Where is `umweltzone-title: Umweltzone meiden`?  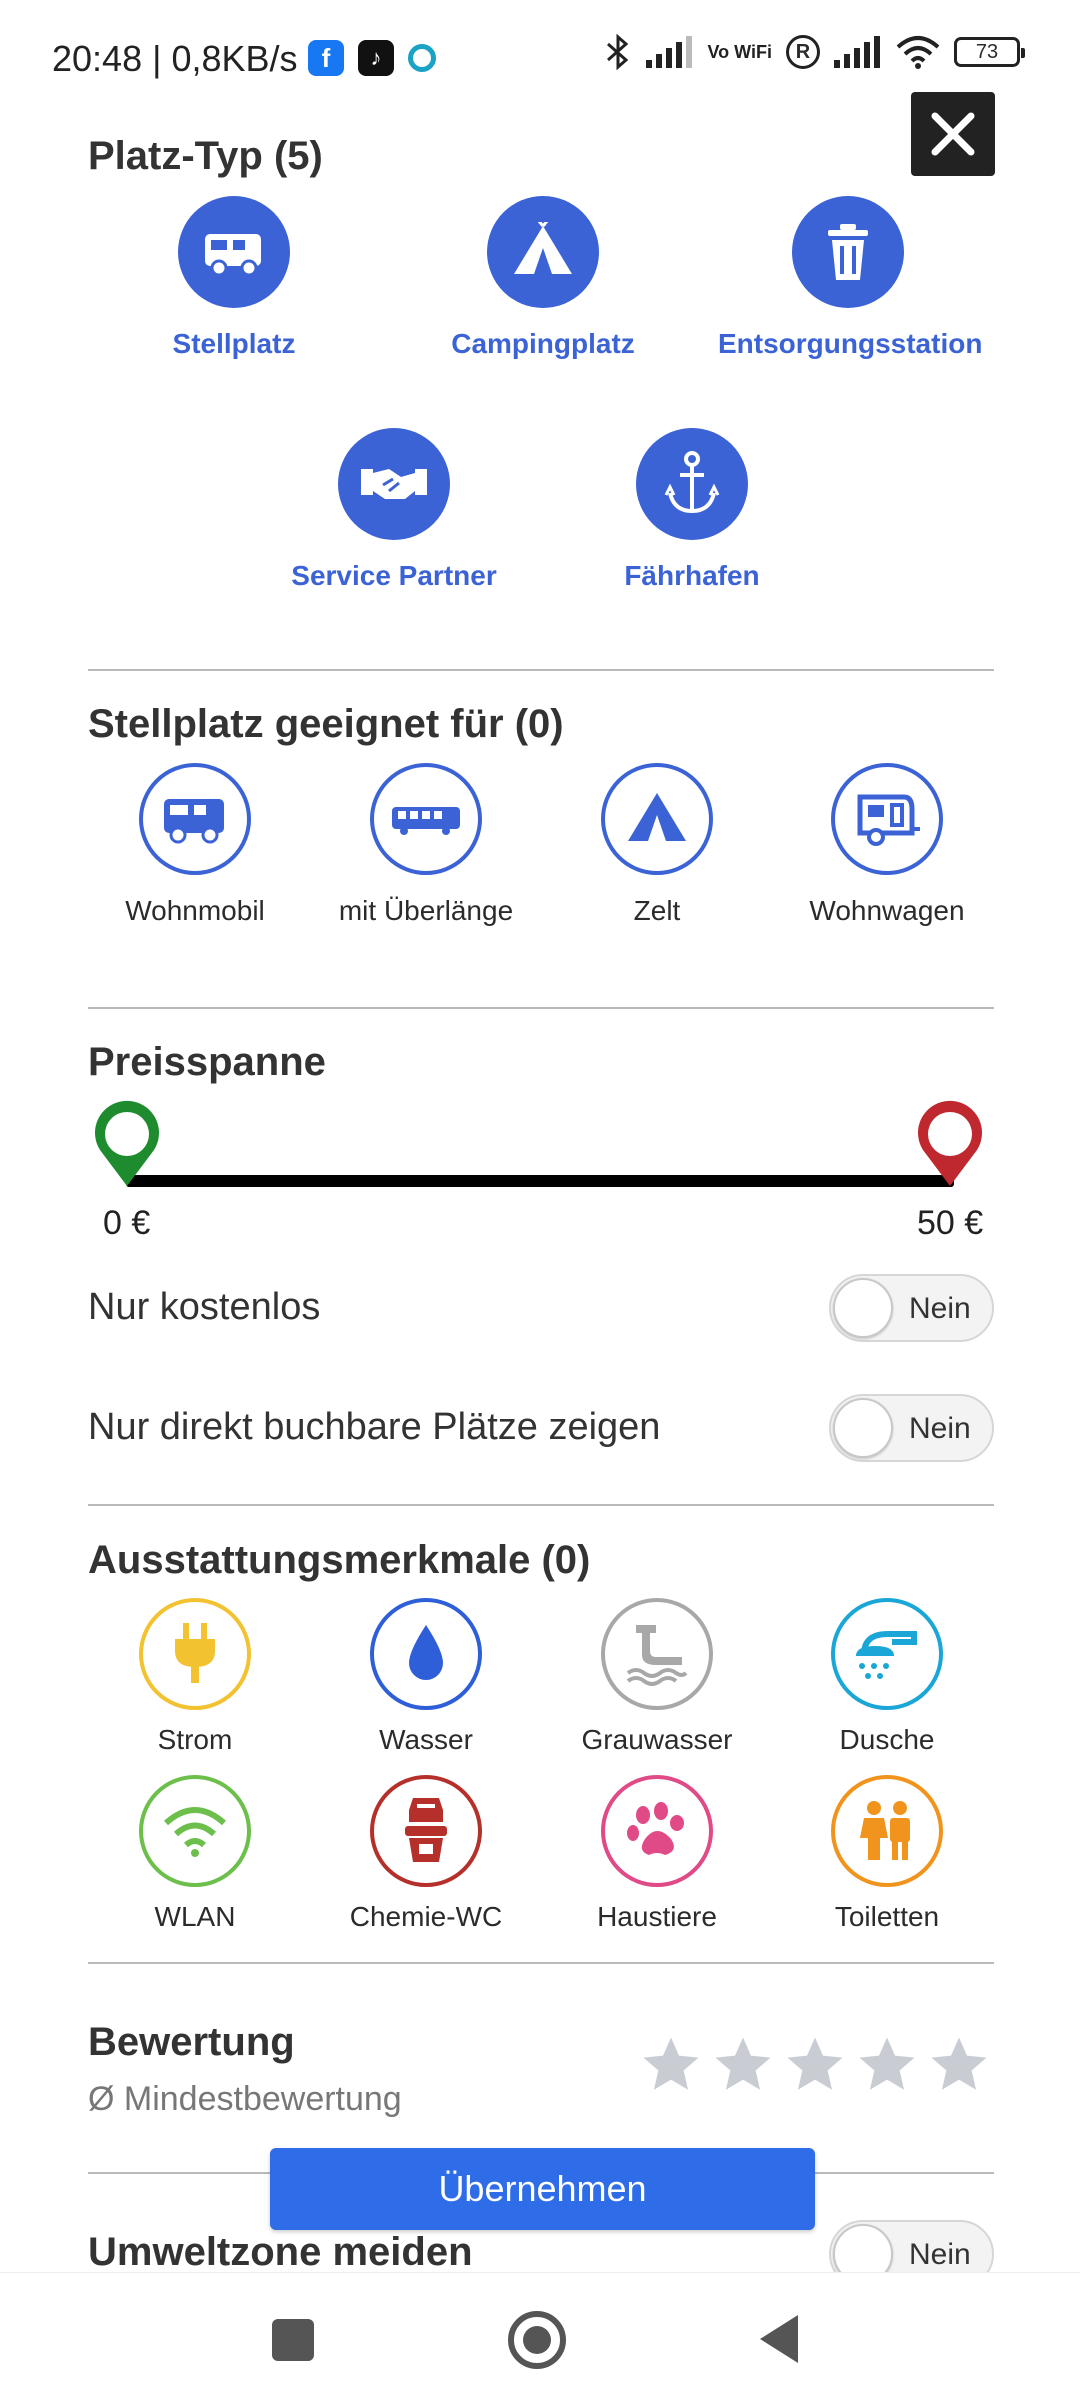 umweltzone-title: Umweltzone meiden is located at coordinates (280, 2252).